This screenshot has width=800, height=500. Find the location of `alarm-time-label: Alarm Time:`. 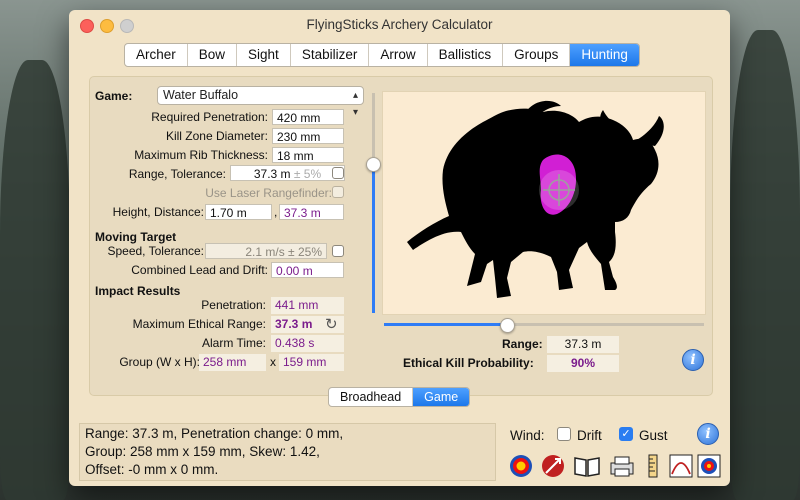

alarm-time-label: Alarm Time: is located at coordinates (233, 343).